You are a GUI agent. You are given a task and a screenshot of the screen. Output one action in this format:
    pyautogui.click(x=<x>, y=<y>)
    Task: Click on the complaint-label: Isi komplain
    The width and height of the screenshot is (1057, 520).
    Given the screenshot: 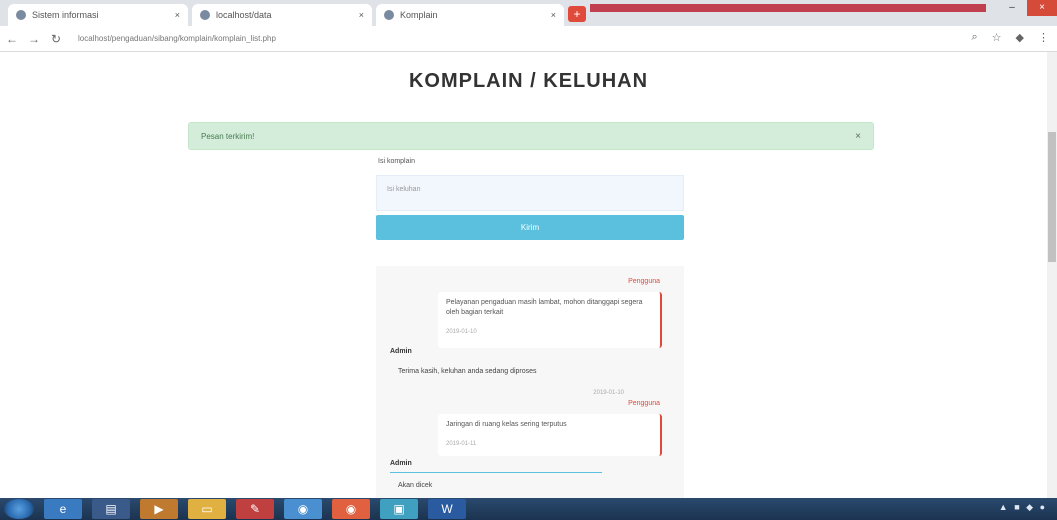 What is the action you would take?
    pyautogui.click(x=396, y=161)
    